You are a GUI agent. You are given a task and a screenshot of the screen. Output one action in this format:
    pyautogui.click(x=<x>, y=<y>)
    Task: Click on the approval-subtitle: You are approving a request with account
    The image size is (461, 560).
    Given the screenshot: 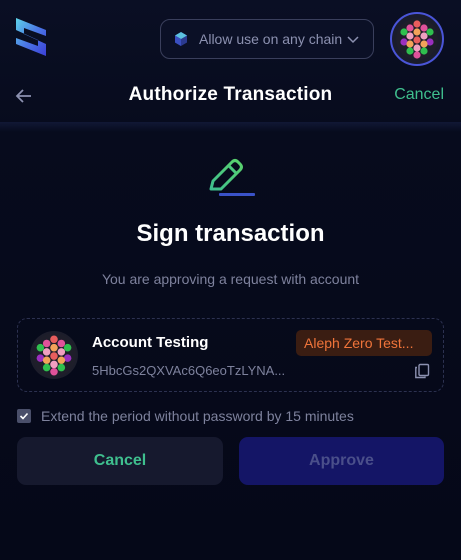 What is the action you would take?
    pyautogui.click(x=230, y=279)
    